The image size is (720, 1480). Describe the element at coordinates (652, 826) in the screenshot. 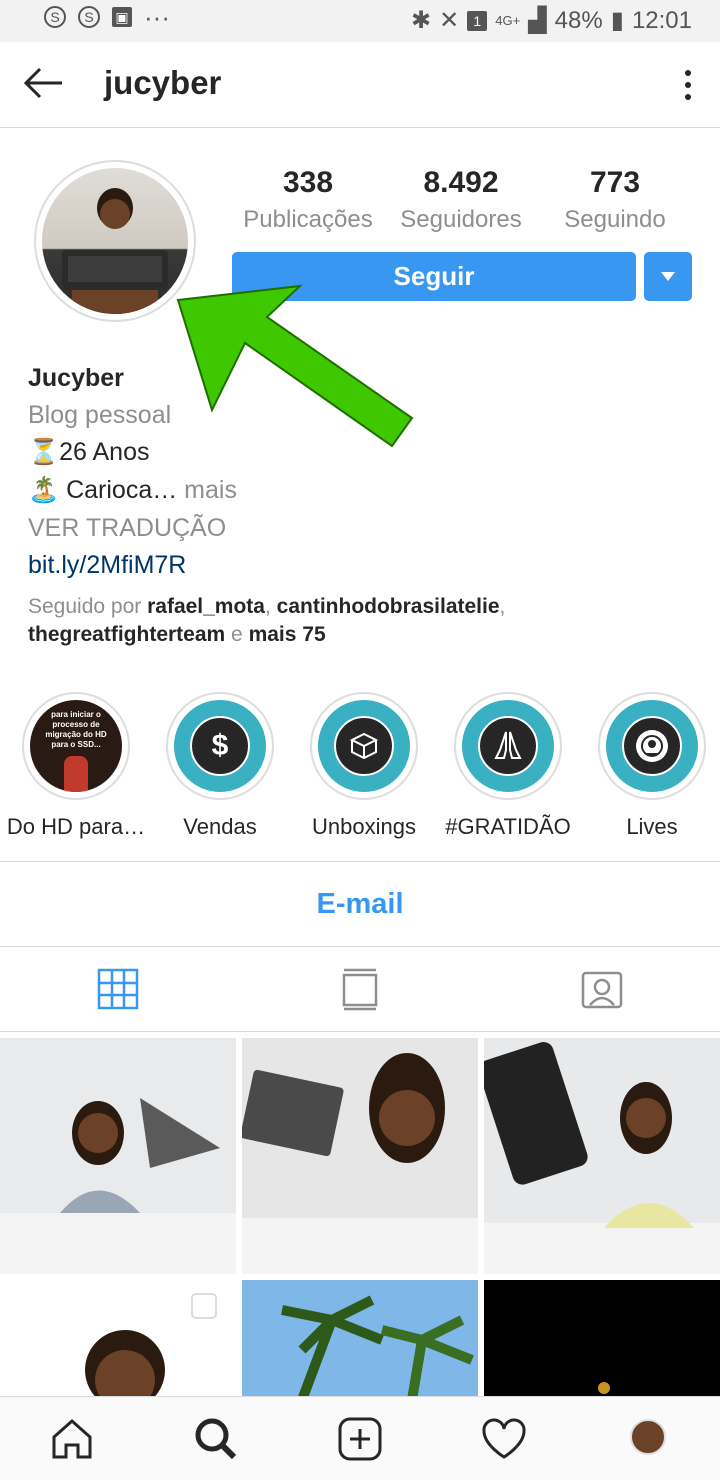

I see `highlight-label: Lives` at that location.